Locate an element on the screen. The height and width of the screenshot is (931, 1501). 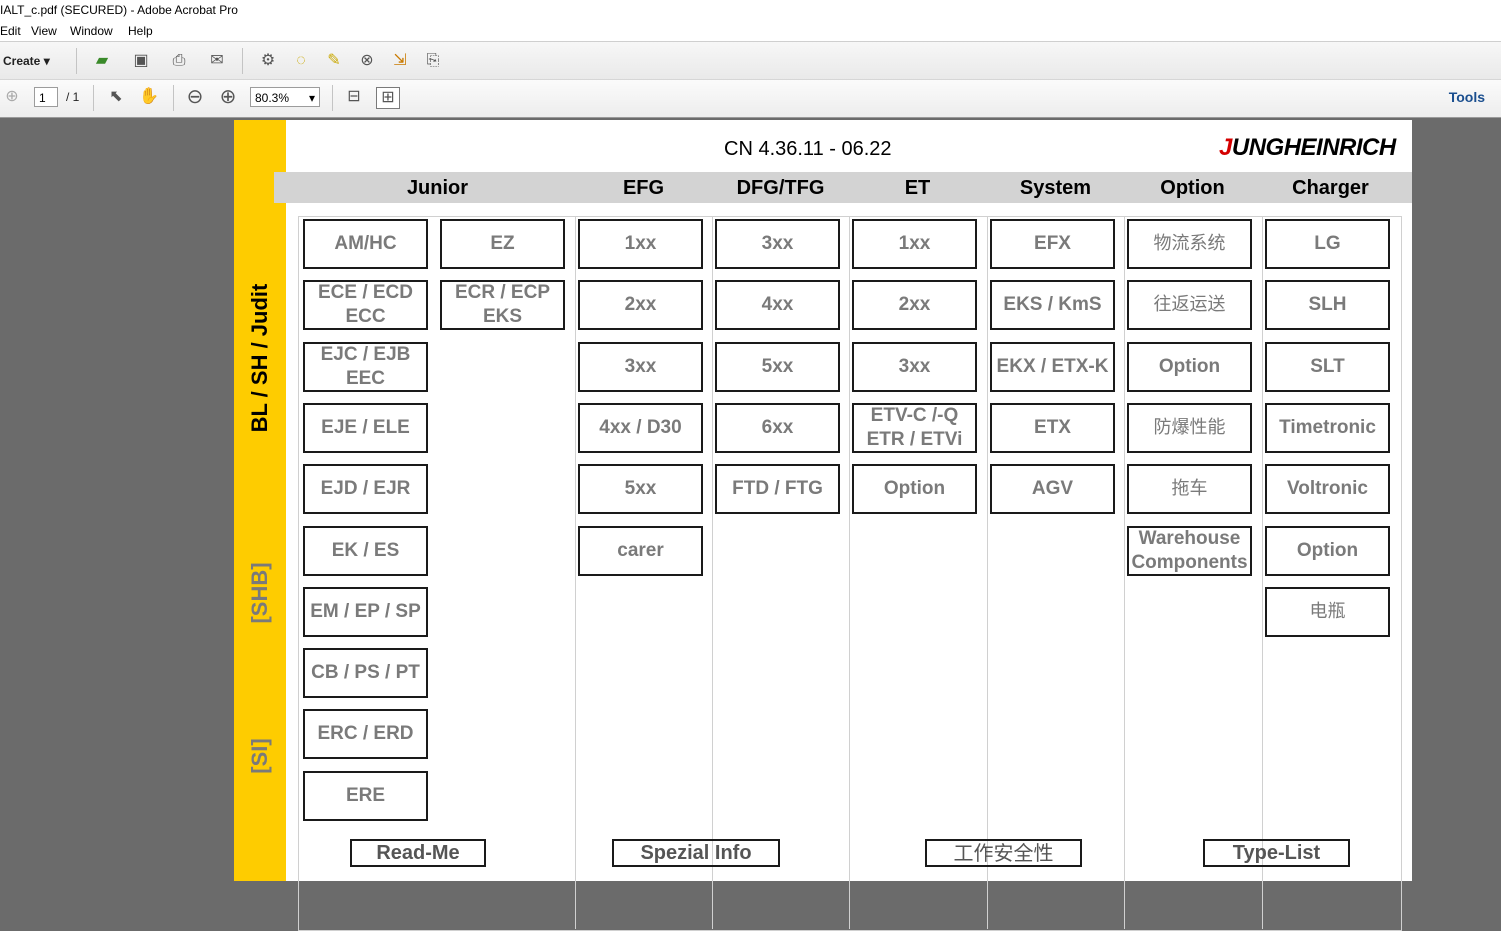
zoom-select: 80.3% ▾ is located at coordinates (285, 97).